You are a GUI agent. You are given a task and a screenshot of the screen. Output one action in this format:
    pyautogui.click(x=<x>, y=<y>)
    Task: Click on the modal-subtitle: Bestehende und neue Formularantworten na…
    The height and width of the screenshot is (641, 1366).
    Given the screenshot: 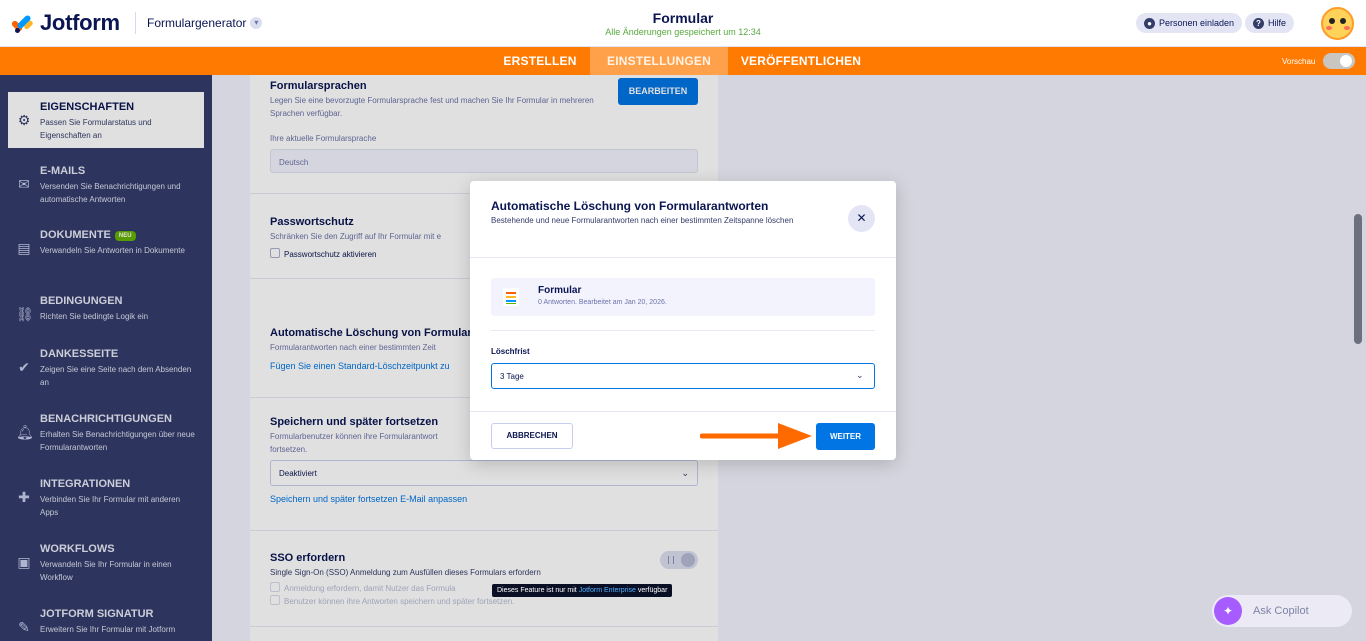 What is the action you would take?
    pyautogui.click(x=642, y=220)
    